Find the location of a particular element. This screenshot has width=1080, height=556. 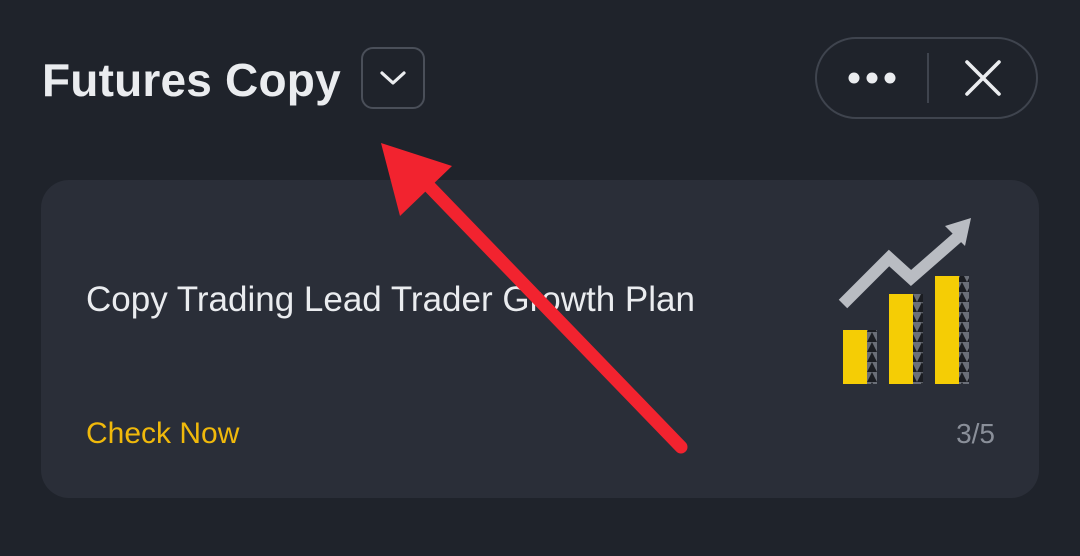

chevron-down-icon is located at coordinates (393, 78).